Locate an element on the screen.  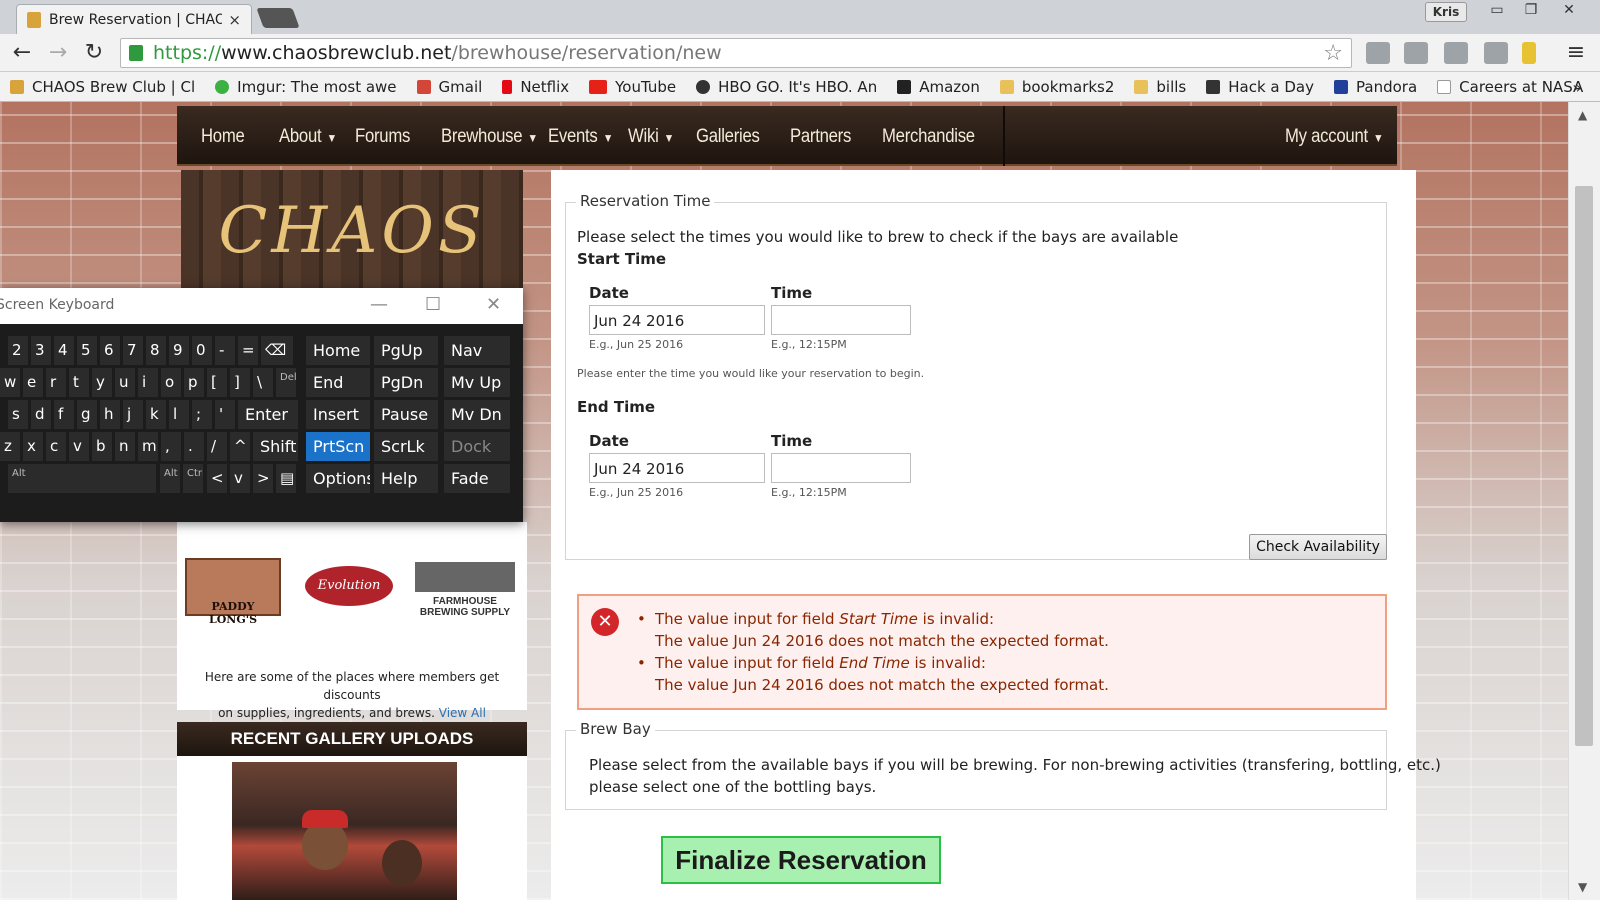
mvup-key: Mv Up is located at coordinates (477, 382).